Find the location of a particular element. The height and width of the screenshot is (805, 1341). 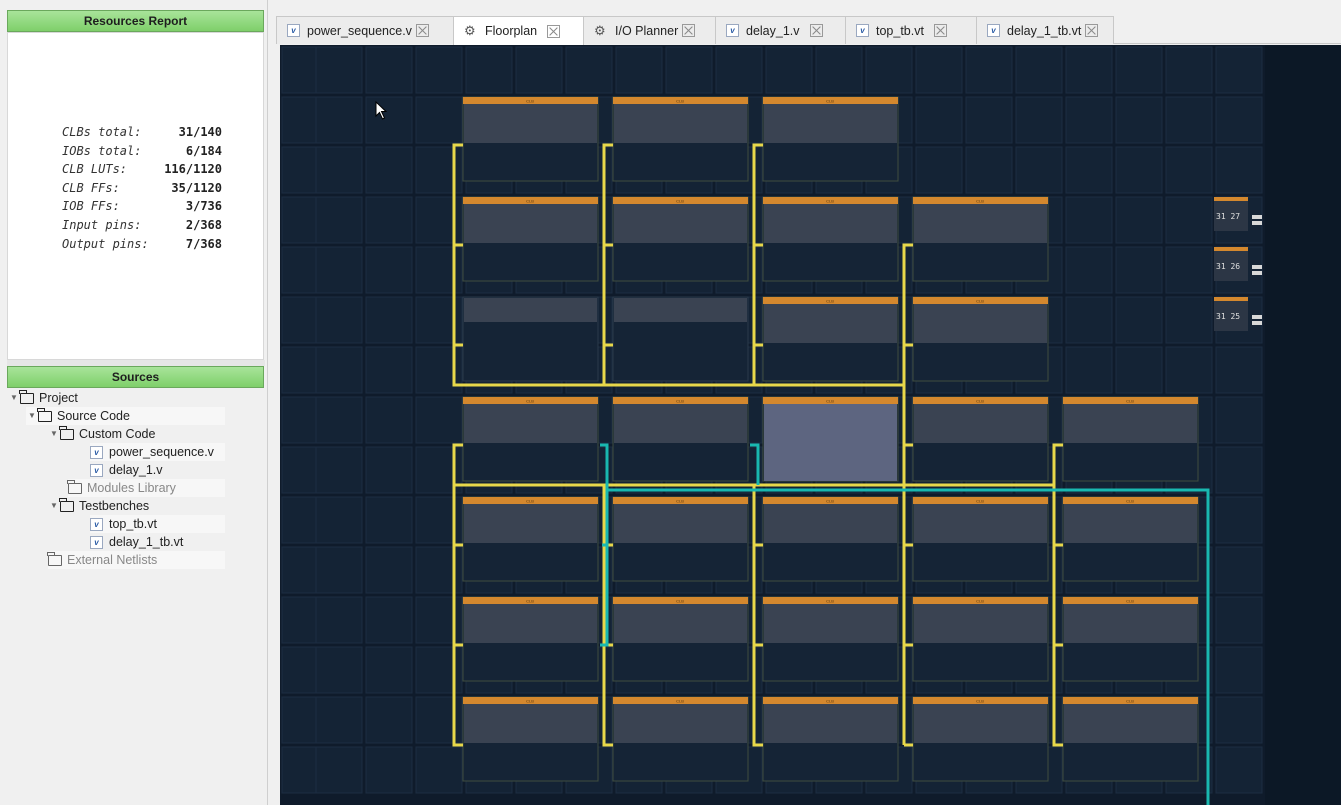

tab-floorplan: ⚙ Floorplan is located at coordinates (518, 30).